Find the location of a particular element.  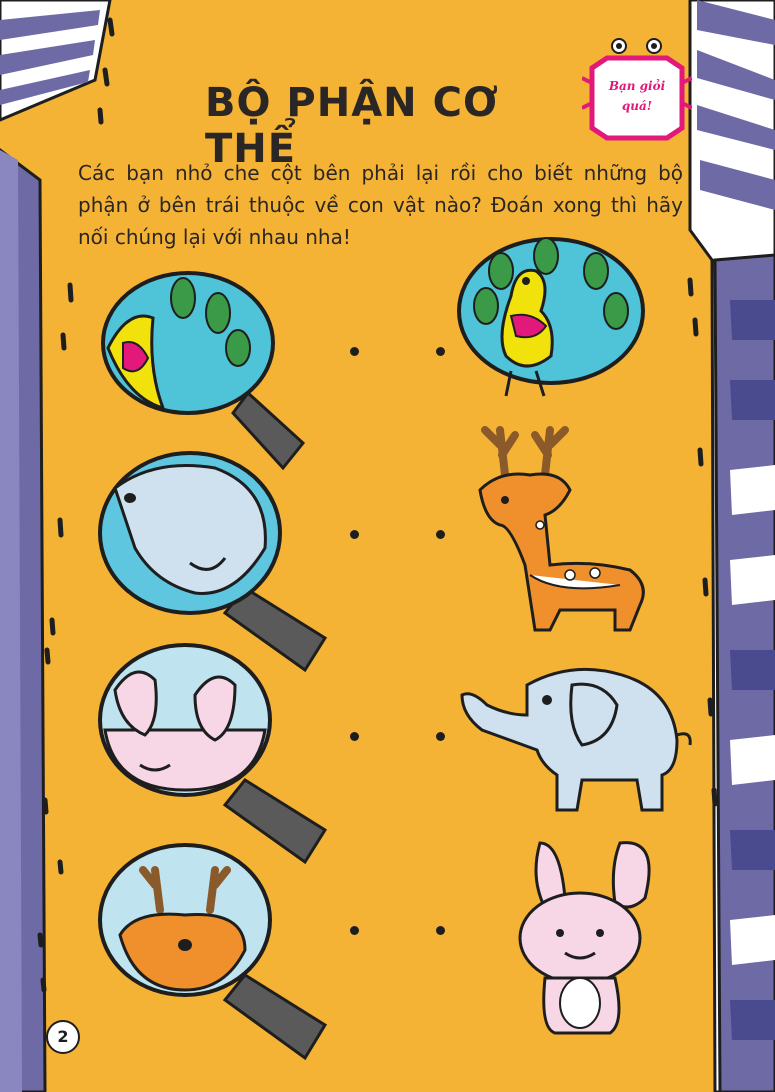

magnifier-deer-icon is located at coordinates (215, 952).